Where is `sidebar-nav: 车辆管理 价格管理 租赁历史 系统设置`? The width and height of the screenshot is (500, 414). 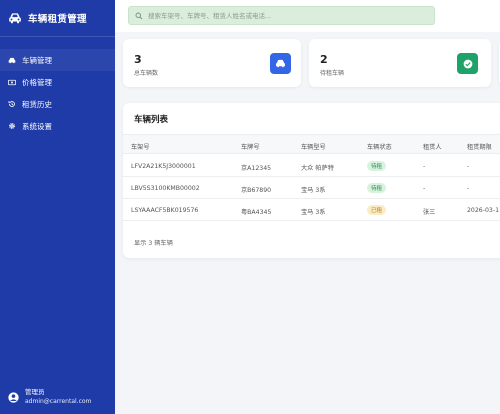 sidebar-nav: 车辆管理 价格管理 租赁历史 系统设置 is located at coordinates (57, 93).